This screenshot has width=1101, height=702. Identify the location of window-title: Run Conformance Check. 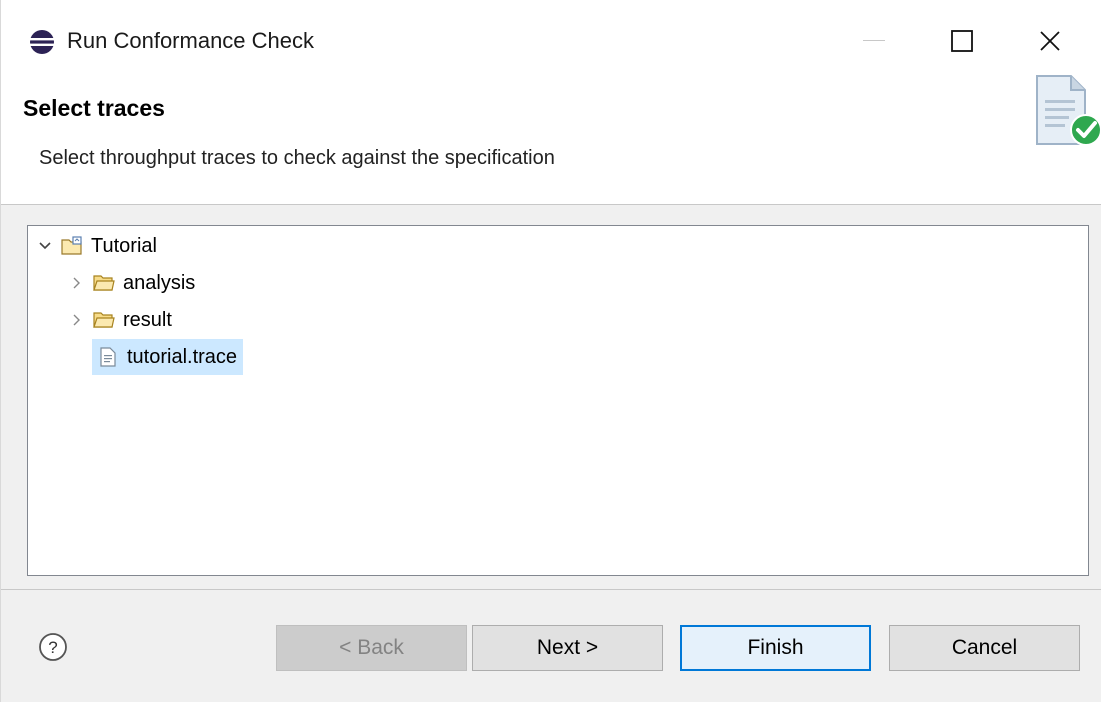
(191, 40).